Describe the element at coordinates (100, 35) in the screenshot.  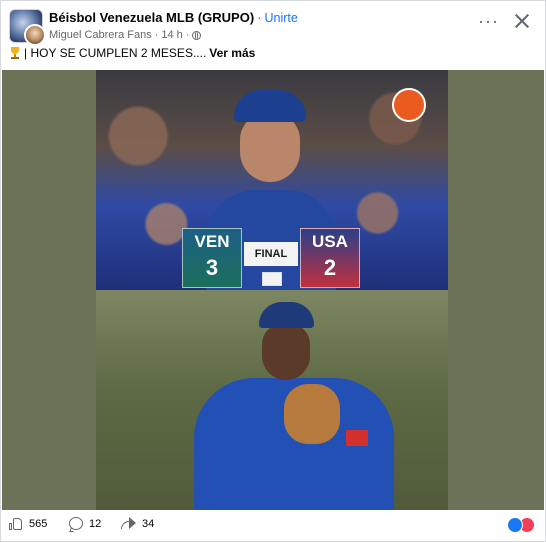
I see `author-name-link: Miguel Cabrera Fans` at that location.